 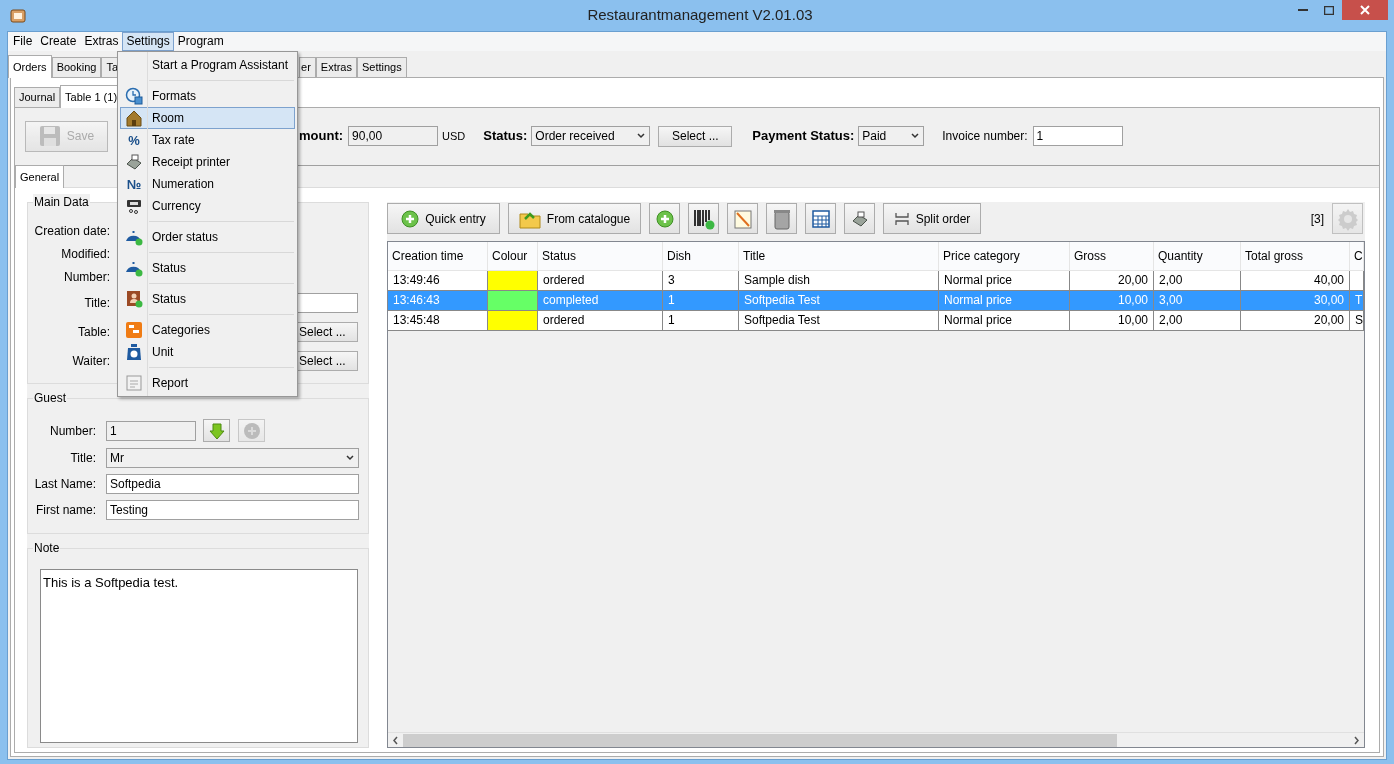 What do you see at coordinates (839, 256) in the screenshot?
I see `column-header: Title` at bounding box center [839, 256].